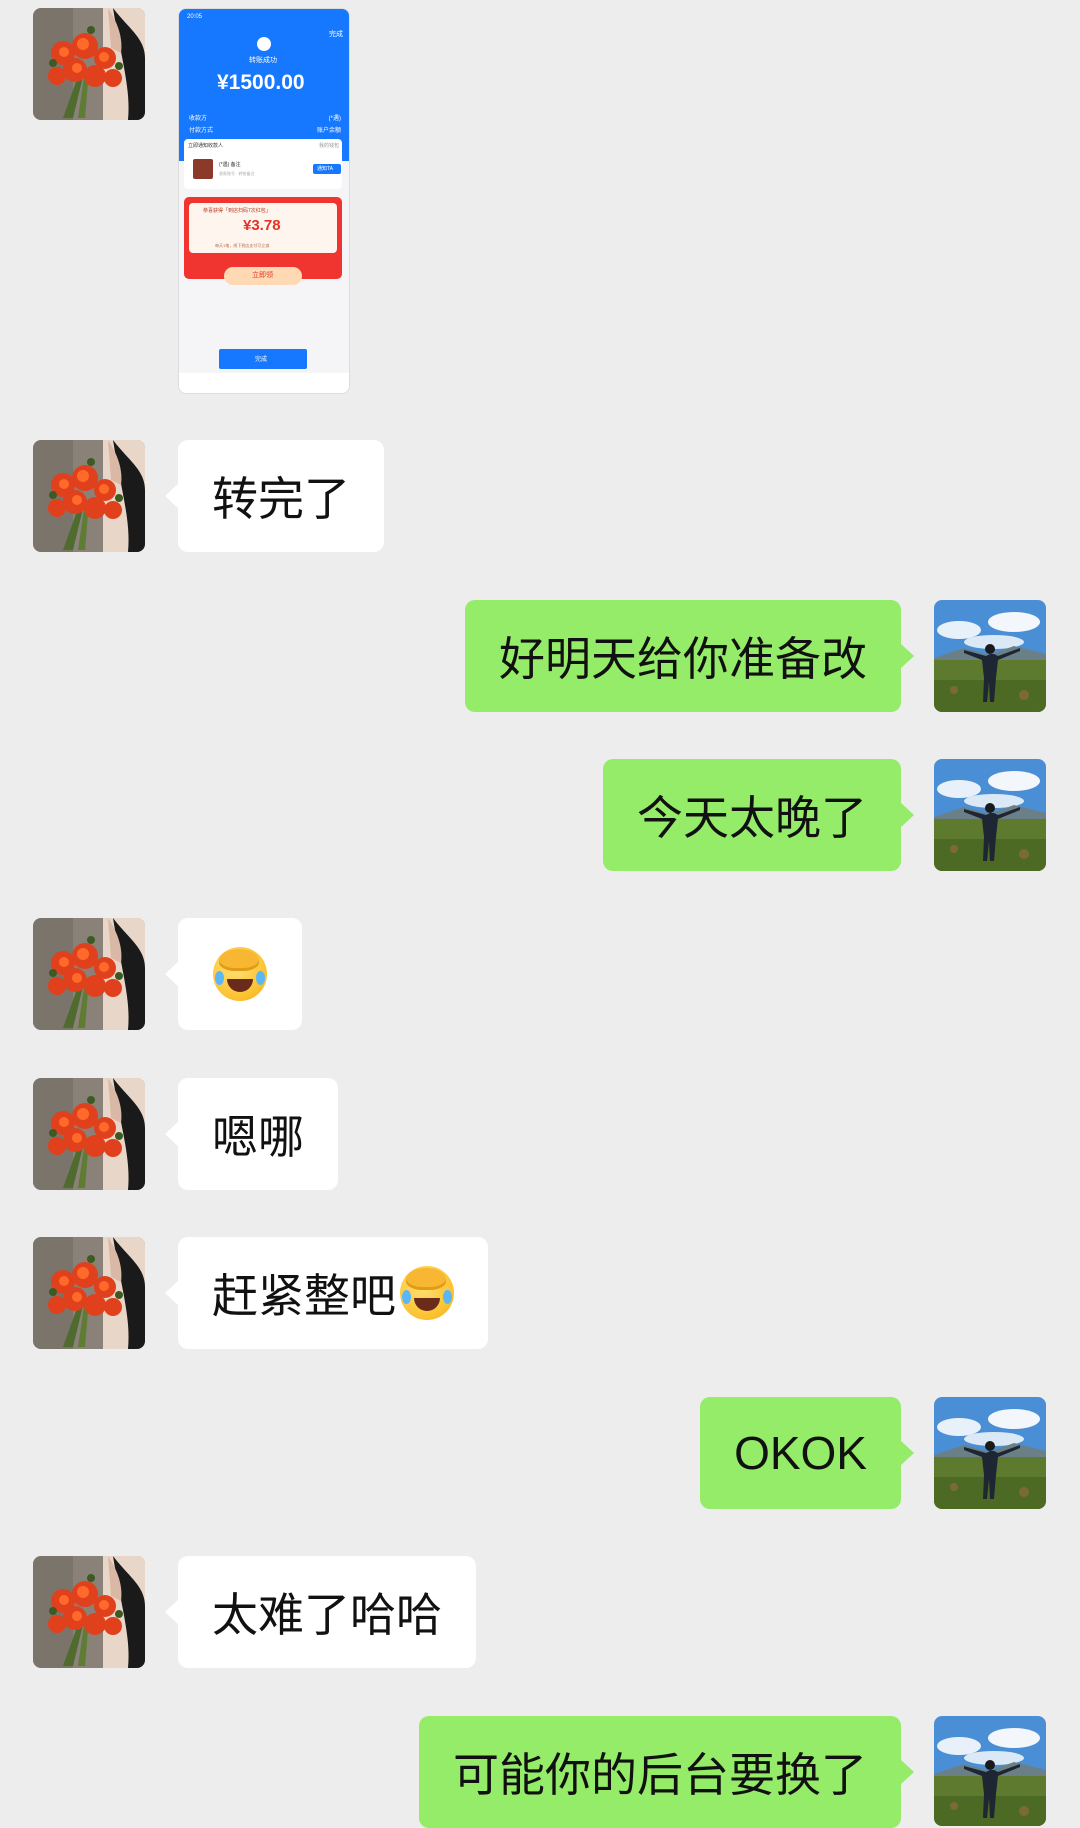 The width and height of the screenshot is (1080, 1828). I want to click on incoming-message-bubble: 转完了, so click(274, 496).